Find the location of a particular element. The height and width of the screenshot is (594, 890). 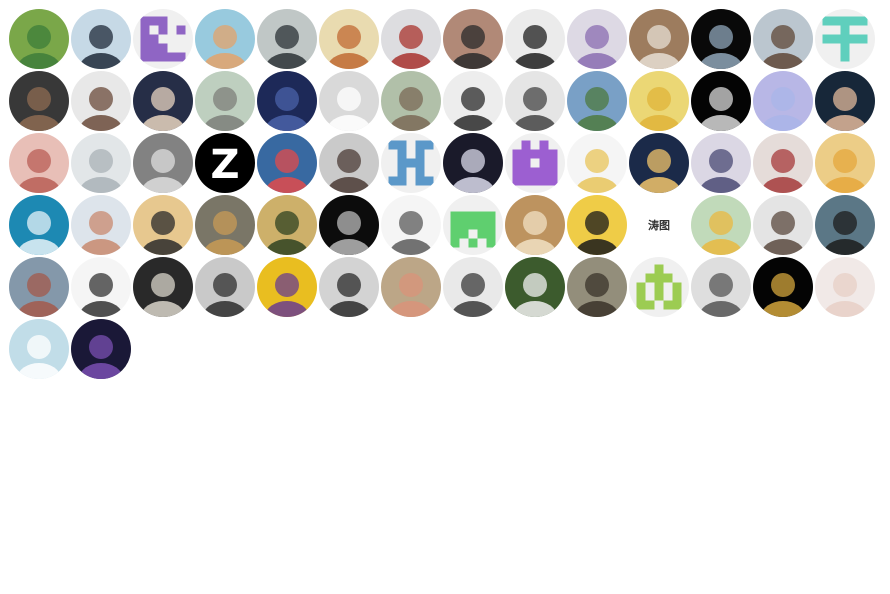

identicon-avatar is located at coordinates (845, 39).